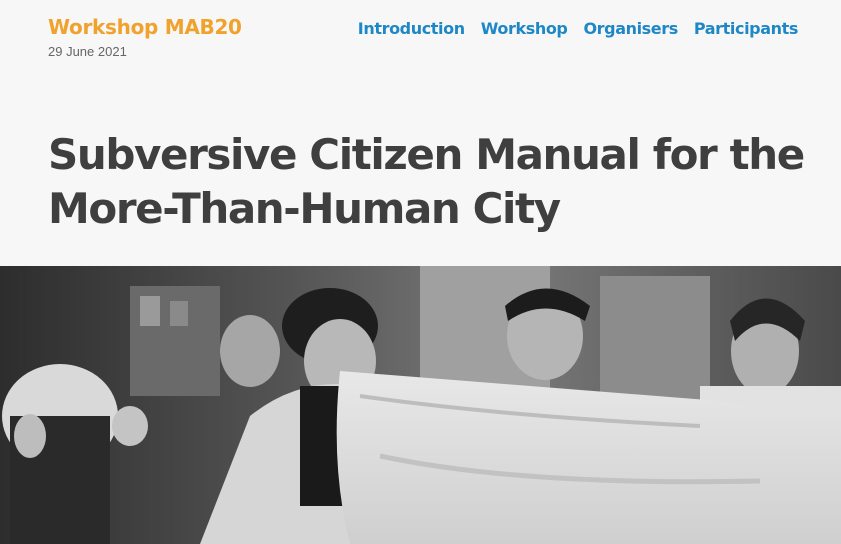  What do you see at coordinates (630, 28) in the screenshot?
I see `nav-link-organisers: Organisers` at bounding box center [630, 28].